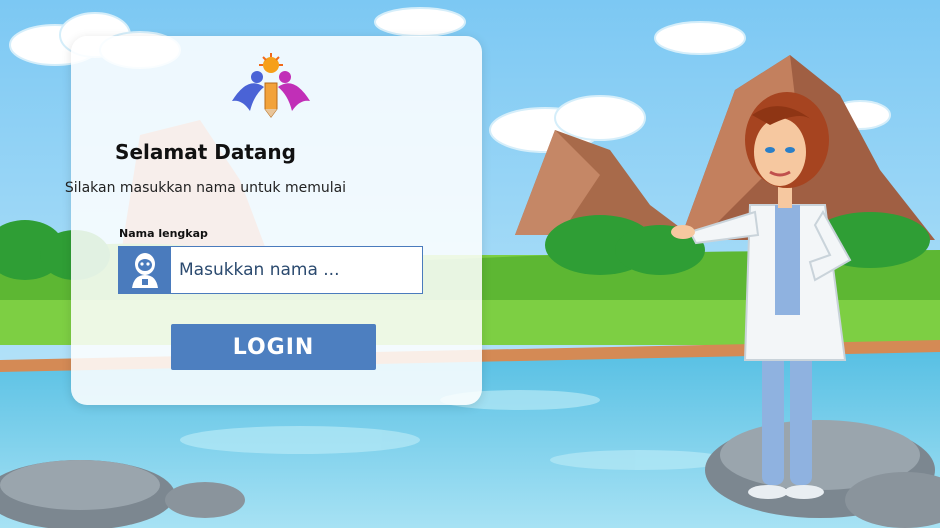 Image resolution: width=940 pixels, height=528 pixels. Describe the element at coordinates (145, 270) in the screenshot. I see `user-avatar-icon` at that location.